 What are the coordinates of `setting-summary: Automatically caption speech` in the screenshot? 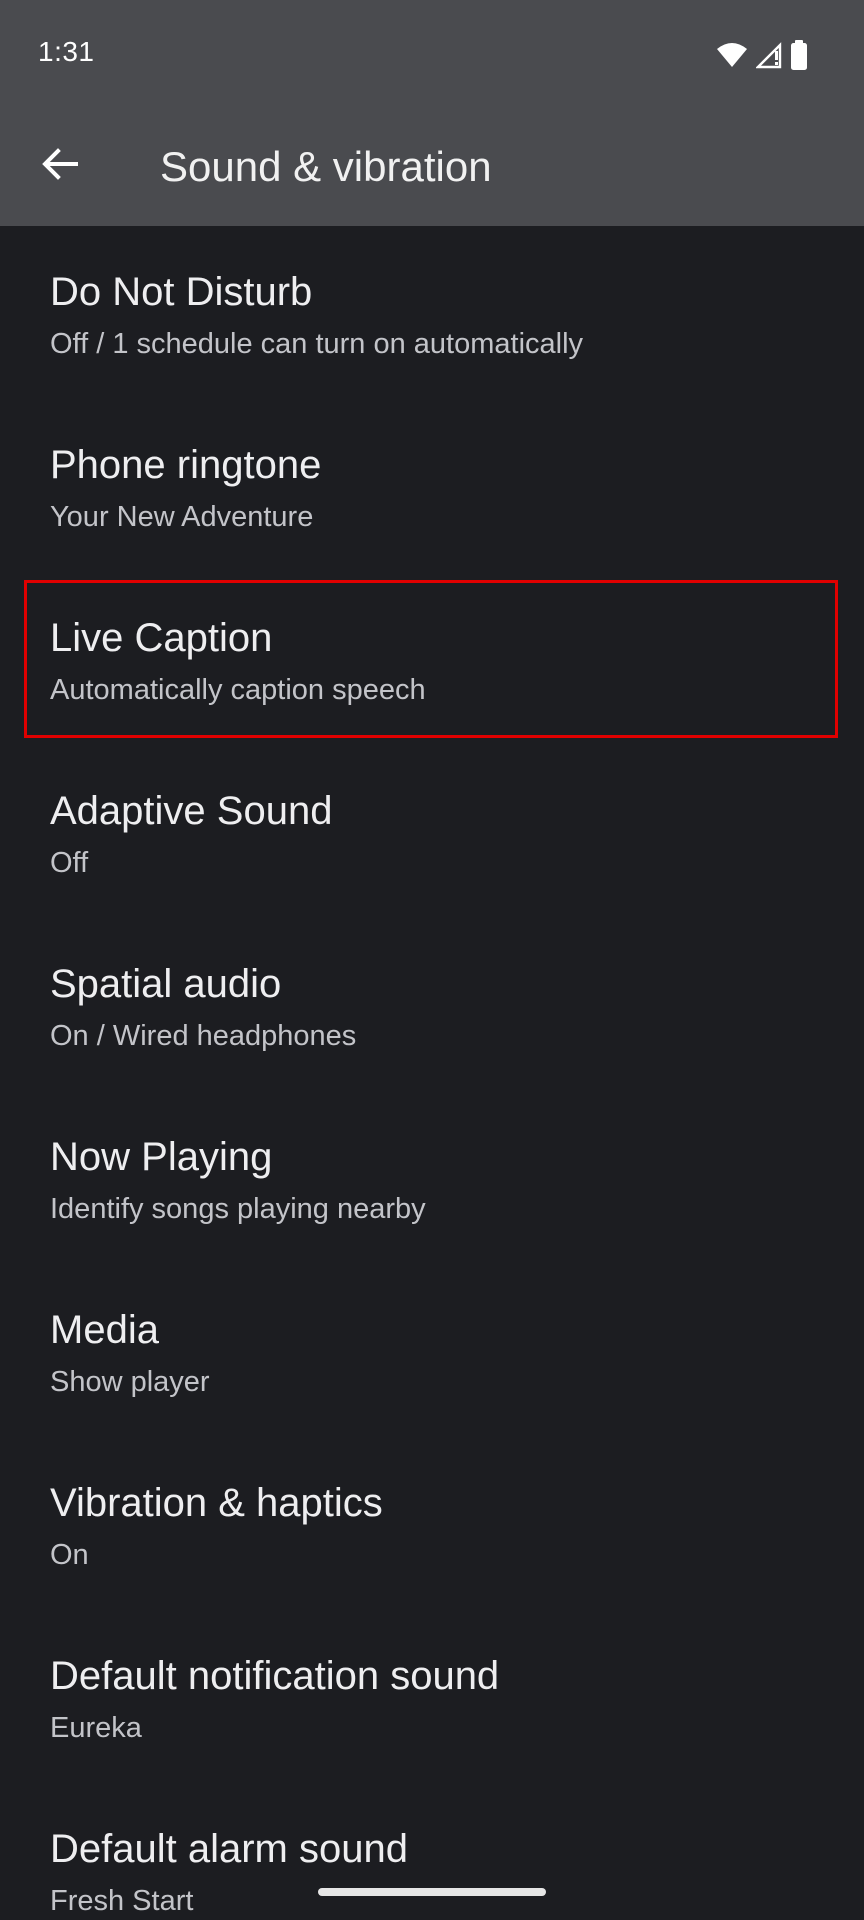 It's located at (238, 690).